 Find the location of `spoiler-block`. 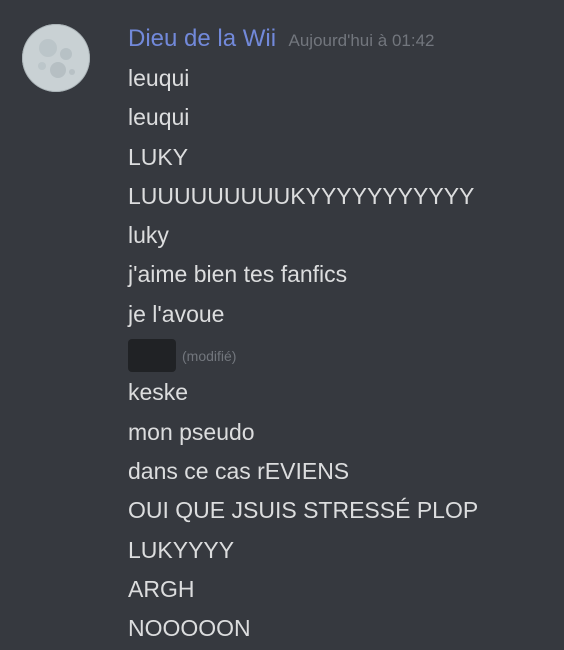

spoiler-block is located at coordinates (152, 356).